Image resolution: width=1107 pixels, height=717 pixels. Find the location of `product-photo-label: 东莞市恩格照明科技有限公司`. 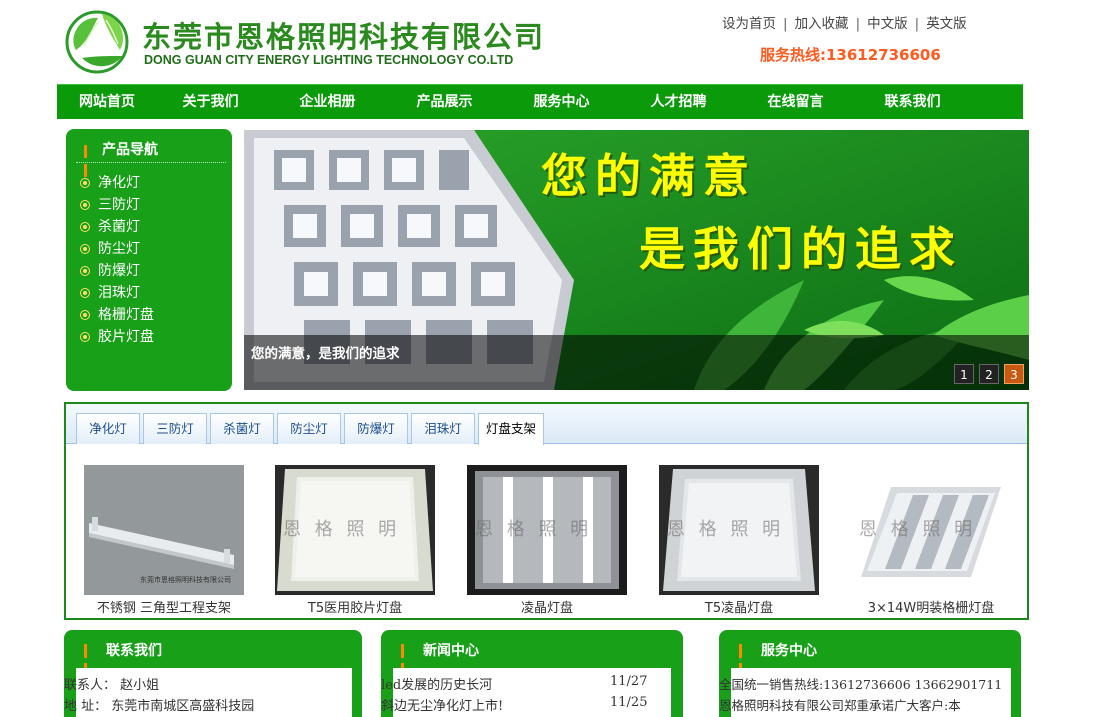

product-photo-label: 东莞市恩格照明科技有限公司 is located at coordinates (185, 580).